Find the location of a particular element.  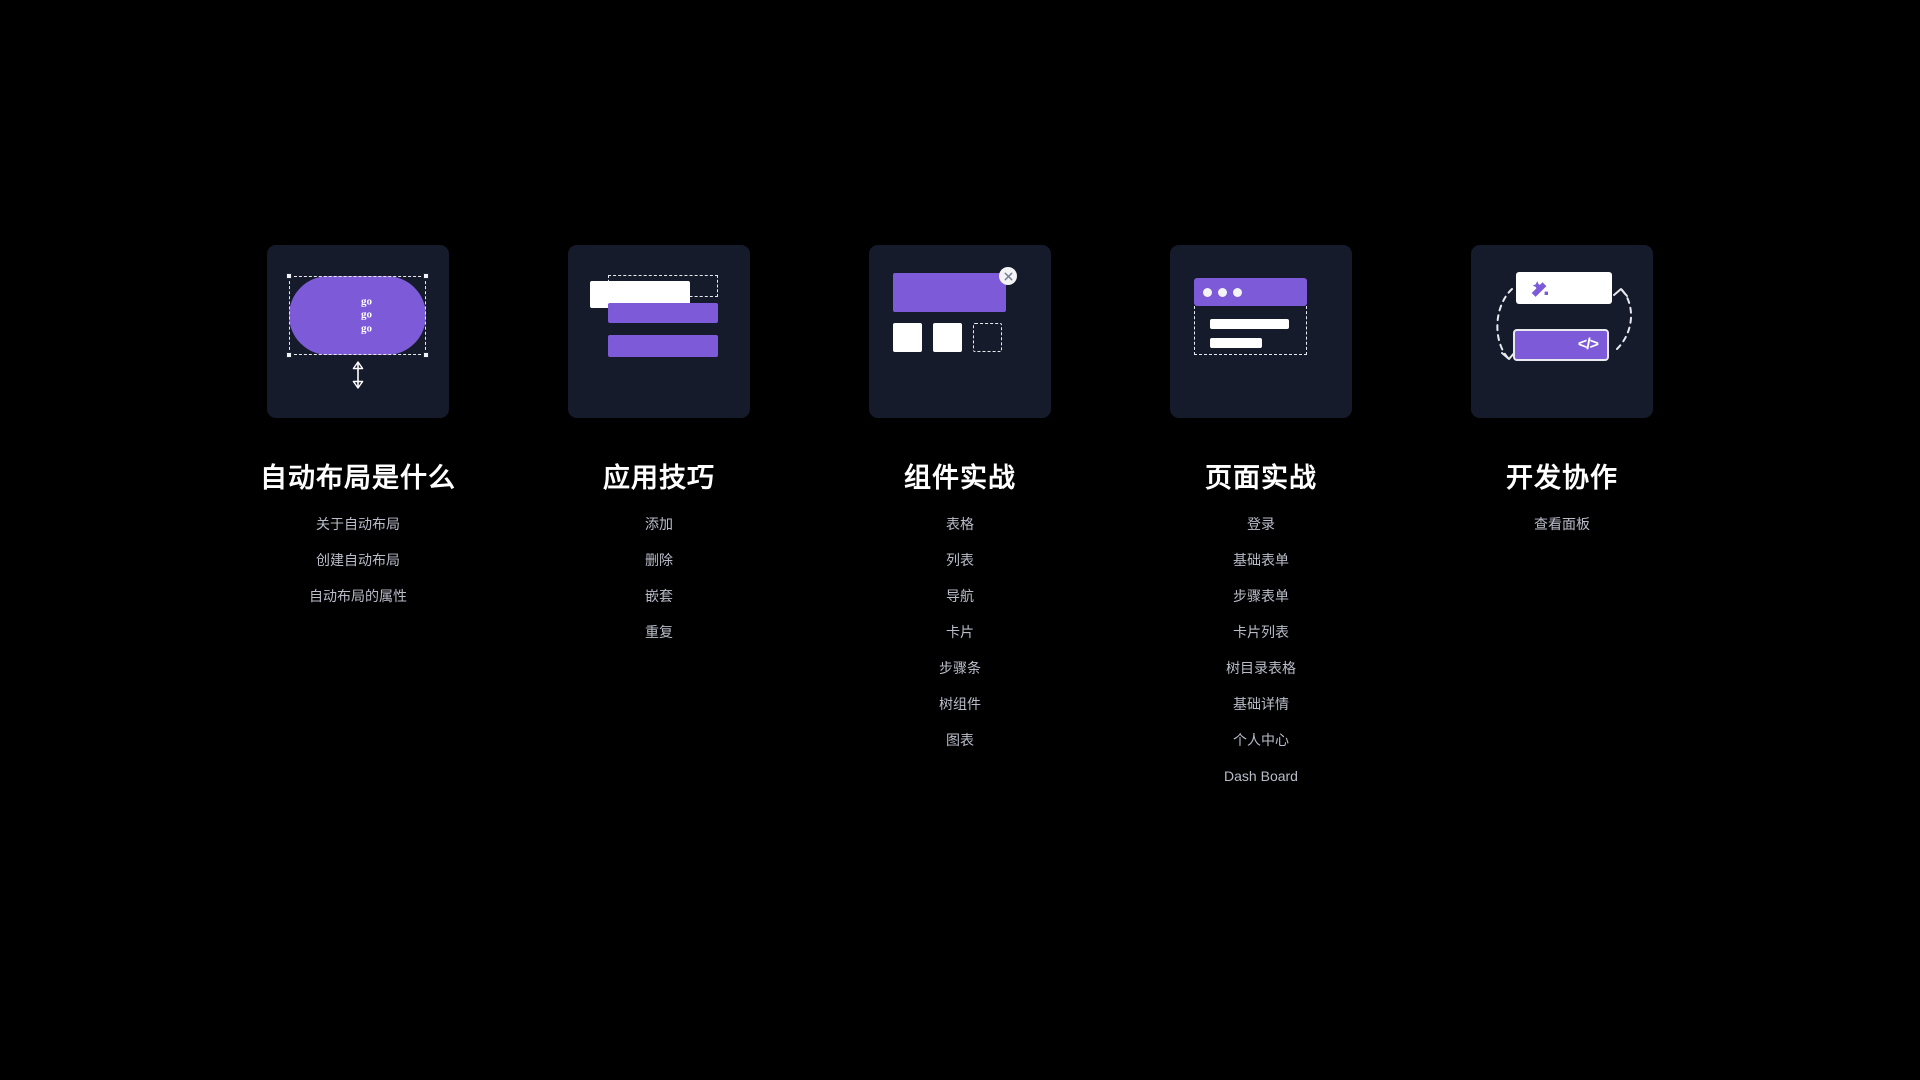

close-icon is located at coordinates (1008, 276).